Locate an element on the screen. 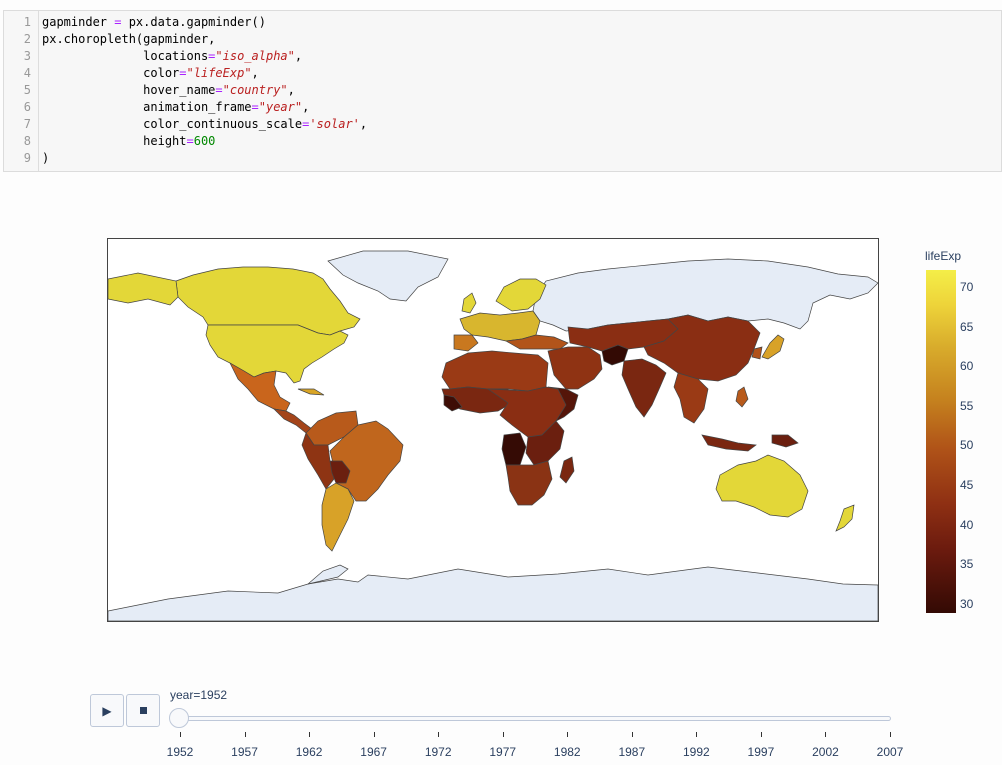 The width and height of the screenshot is (1002, 765). region-philippines is located at coordinates (742, 397).